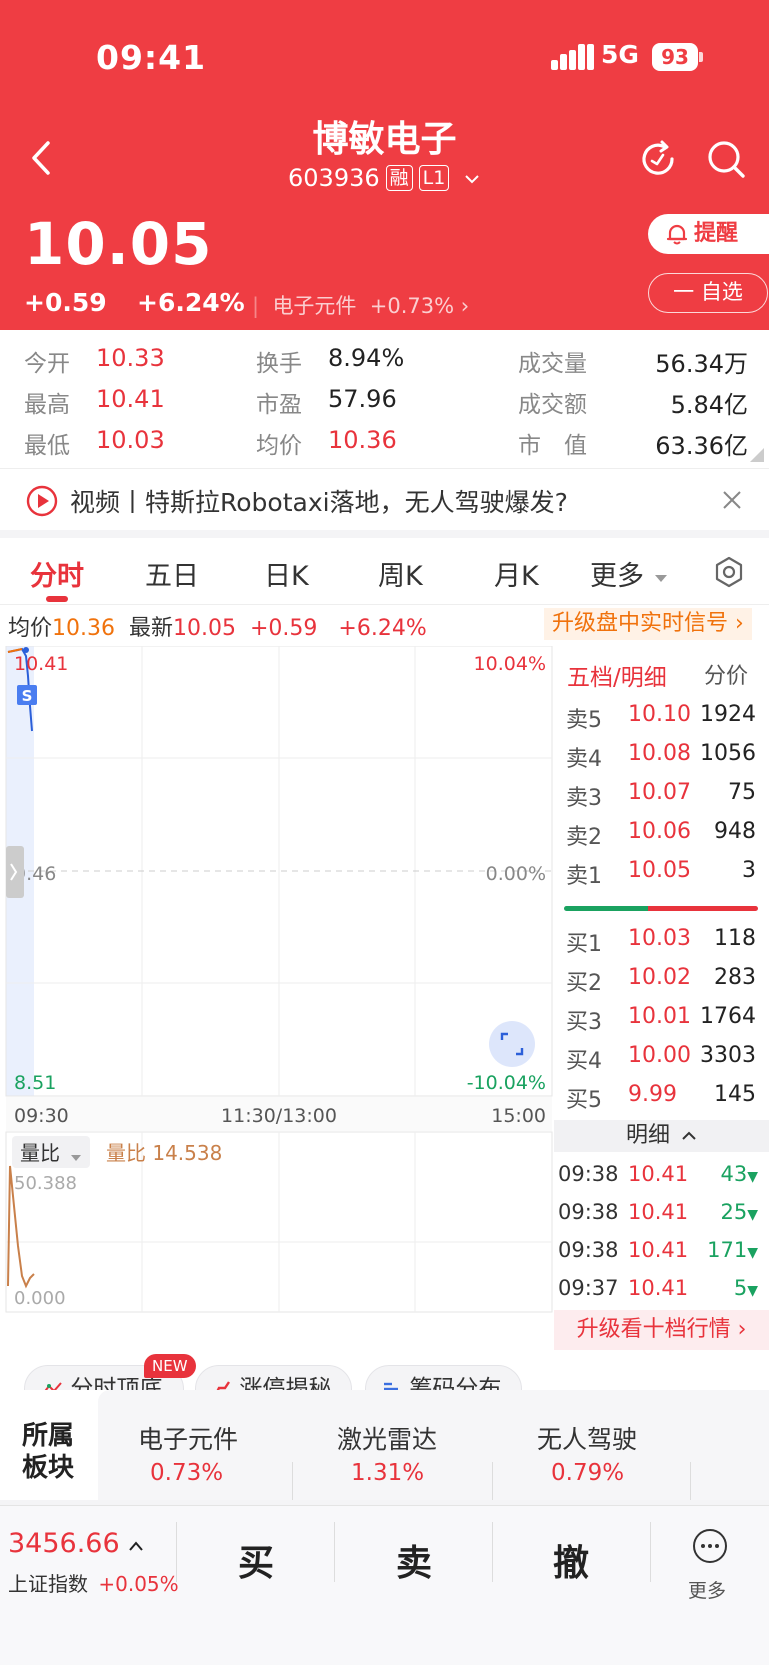 This screenshot has width=769, height=1665. Describe the element at coordinates (41, 1116) in the screenshot. I see `x-tick-open: 09:30` at that location.